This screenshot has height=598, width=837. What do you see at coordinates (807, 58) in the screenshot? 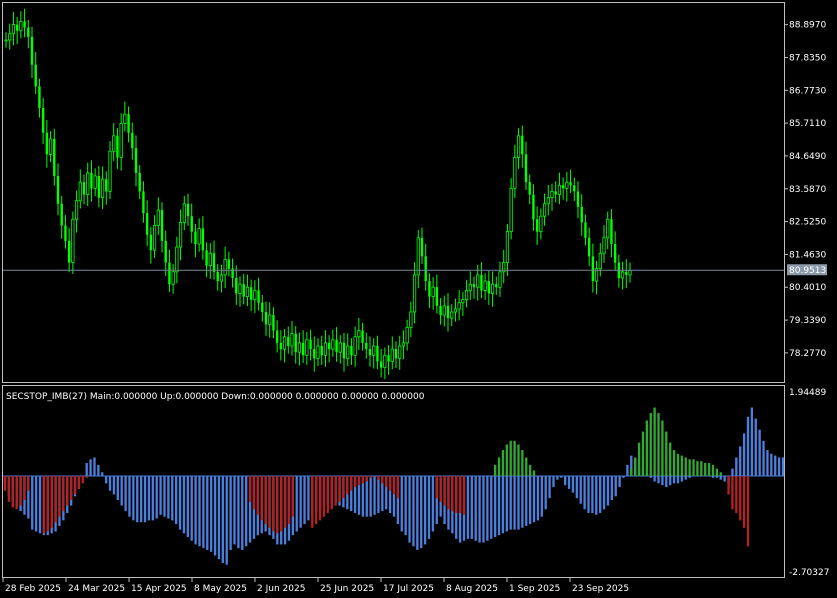
I see `price-tick-label: 87.8350` at bounding box center [807, 58].